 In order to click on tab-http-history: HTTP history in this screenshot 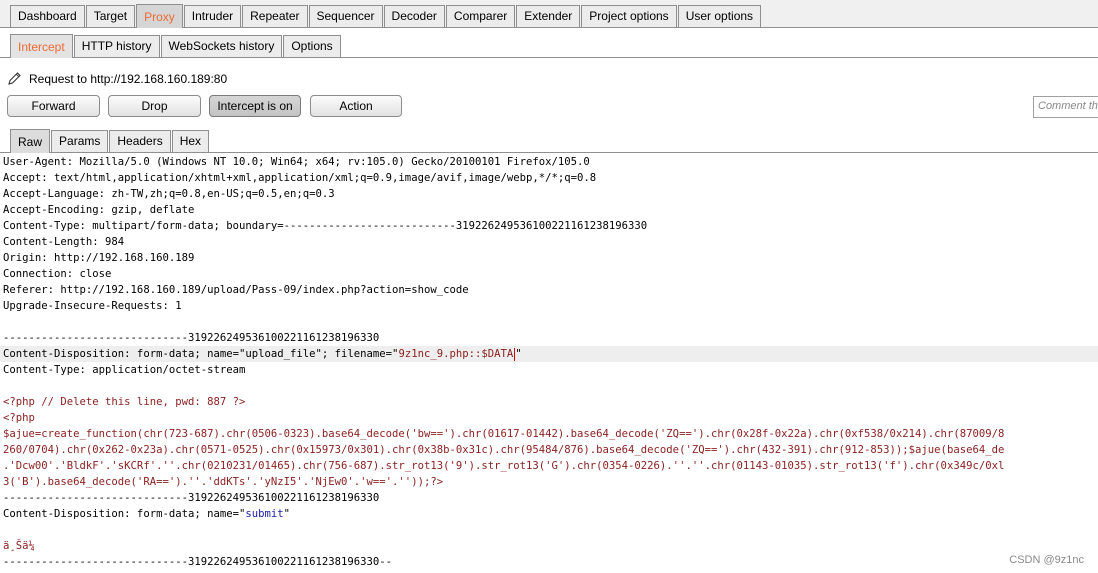, I will do `click(116, 46)`.